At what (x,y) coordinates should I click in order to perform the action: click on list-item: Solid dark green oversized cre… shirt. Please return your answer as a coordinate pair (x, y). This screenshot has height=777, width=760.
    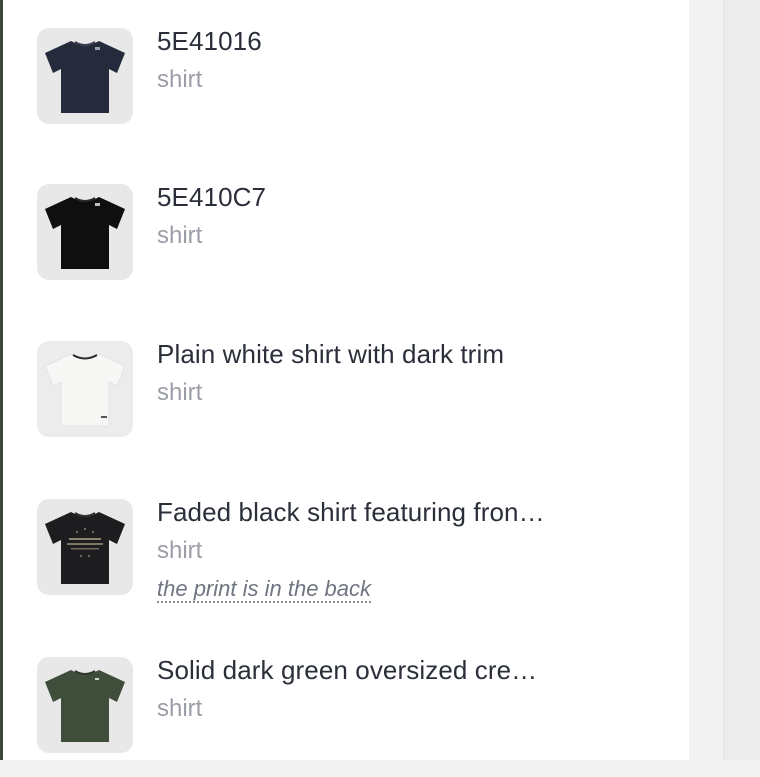
    Looking at the image, I should click on (357, 716).